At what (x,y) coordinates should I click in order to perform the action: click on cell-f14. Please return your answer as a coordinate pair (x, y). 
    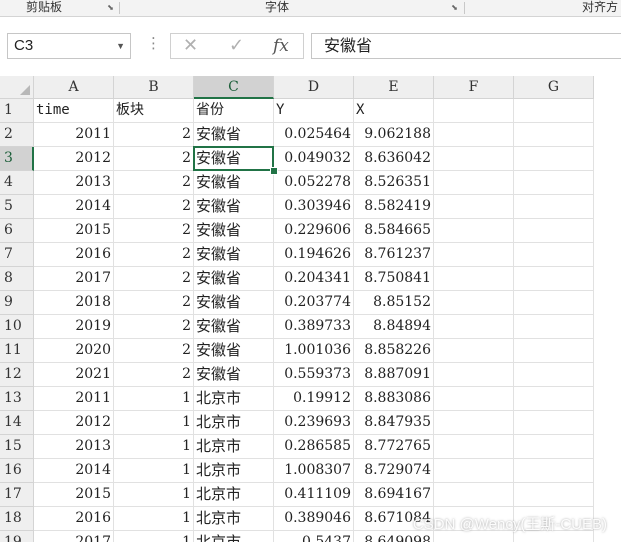
    Looking at the image, I should click on (474, 423).